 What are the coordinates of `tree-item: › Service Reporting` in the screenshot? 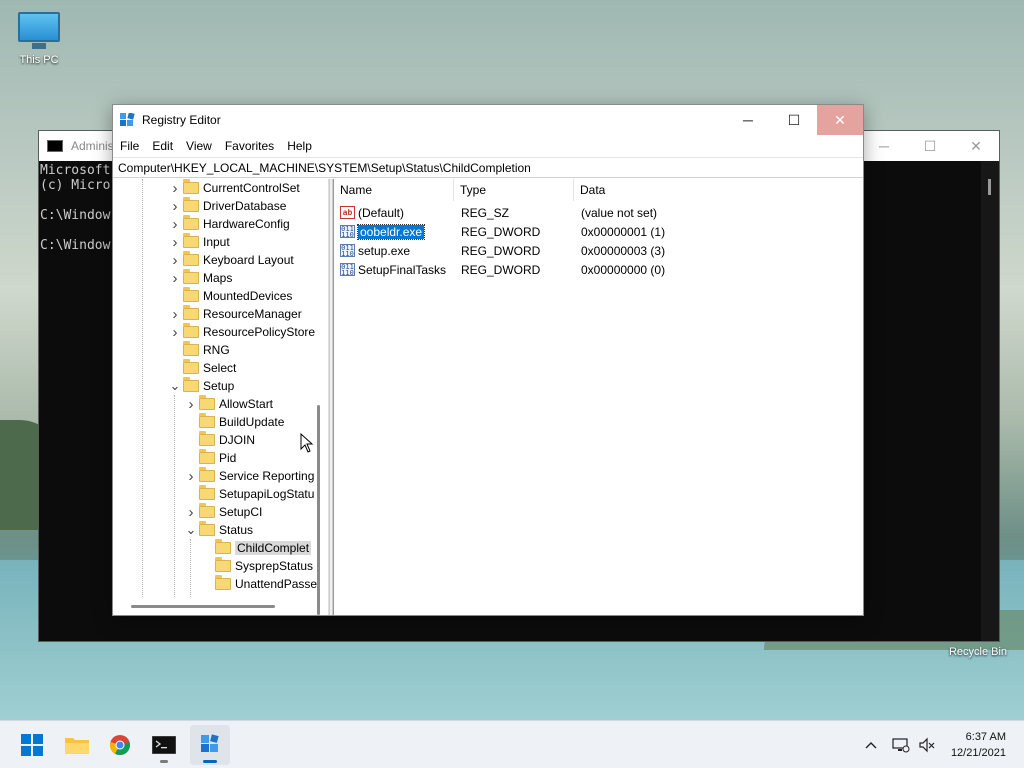 It's located at (249, 476).